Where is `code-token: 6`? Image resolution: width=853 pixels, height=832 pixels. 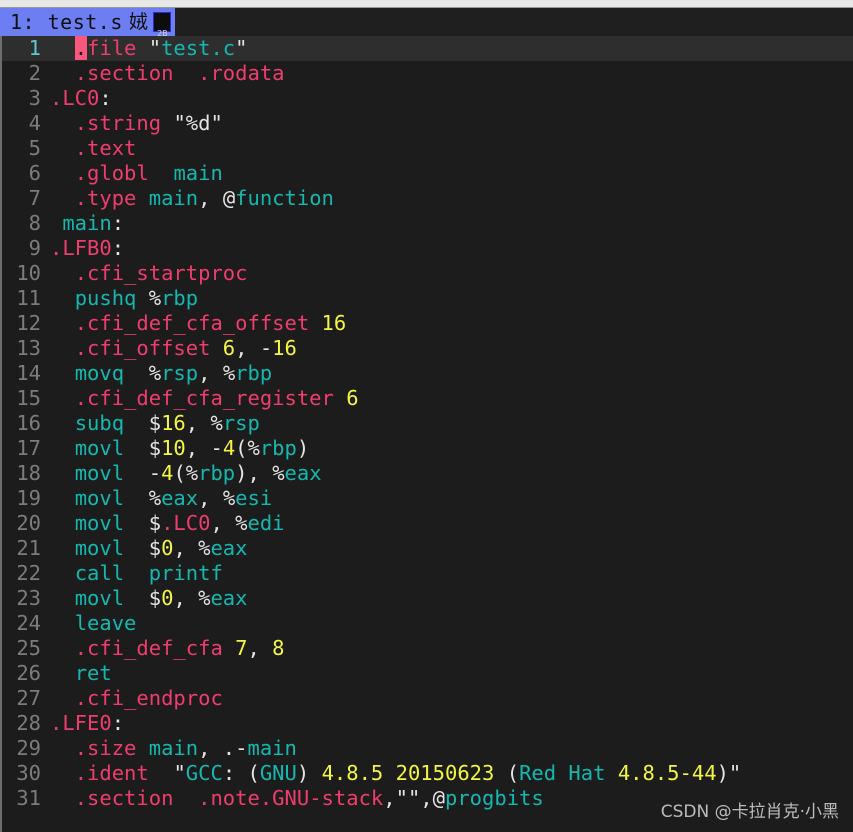
code-token: 6 is located at coordinates (352, 398).